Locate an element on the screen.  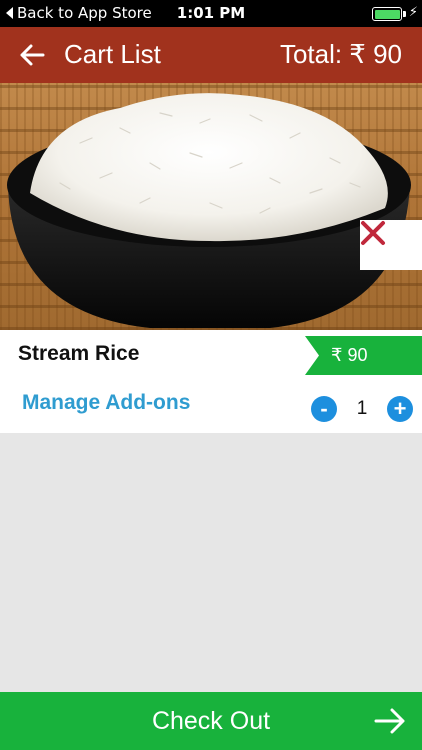
cart-item-card: Stream Rice ₹ 90 Manage Add-ons - 1 + is located at coordinates (211, 381).